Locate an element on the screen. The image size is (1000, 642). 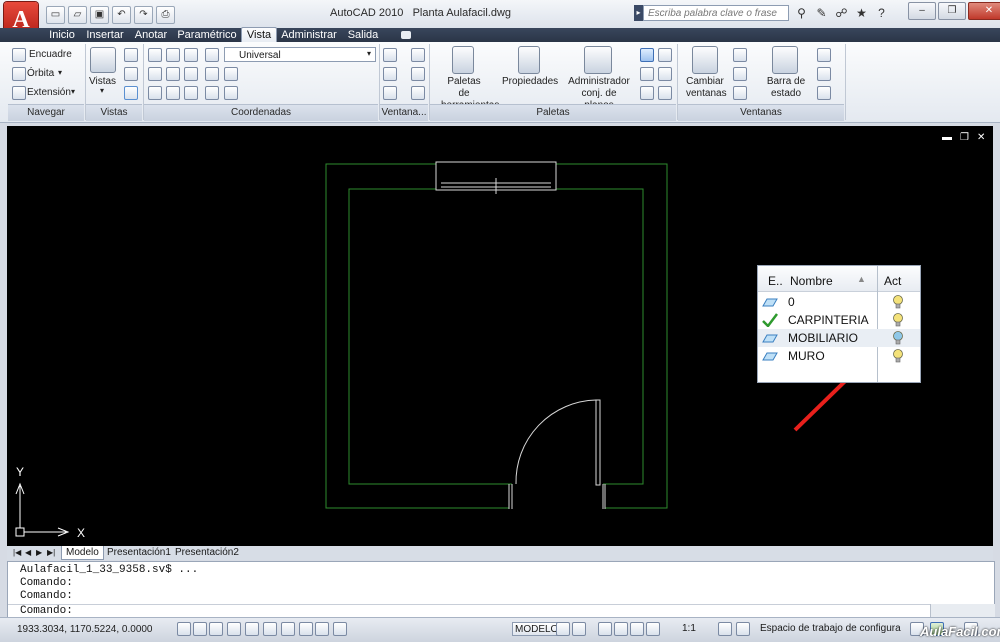
quick-view-layouts-icon is located at coordinates (563, 629).